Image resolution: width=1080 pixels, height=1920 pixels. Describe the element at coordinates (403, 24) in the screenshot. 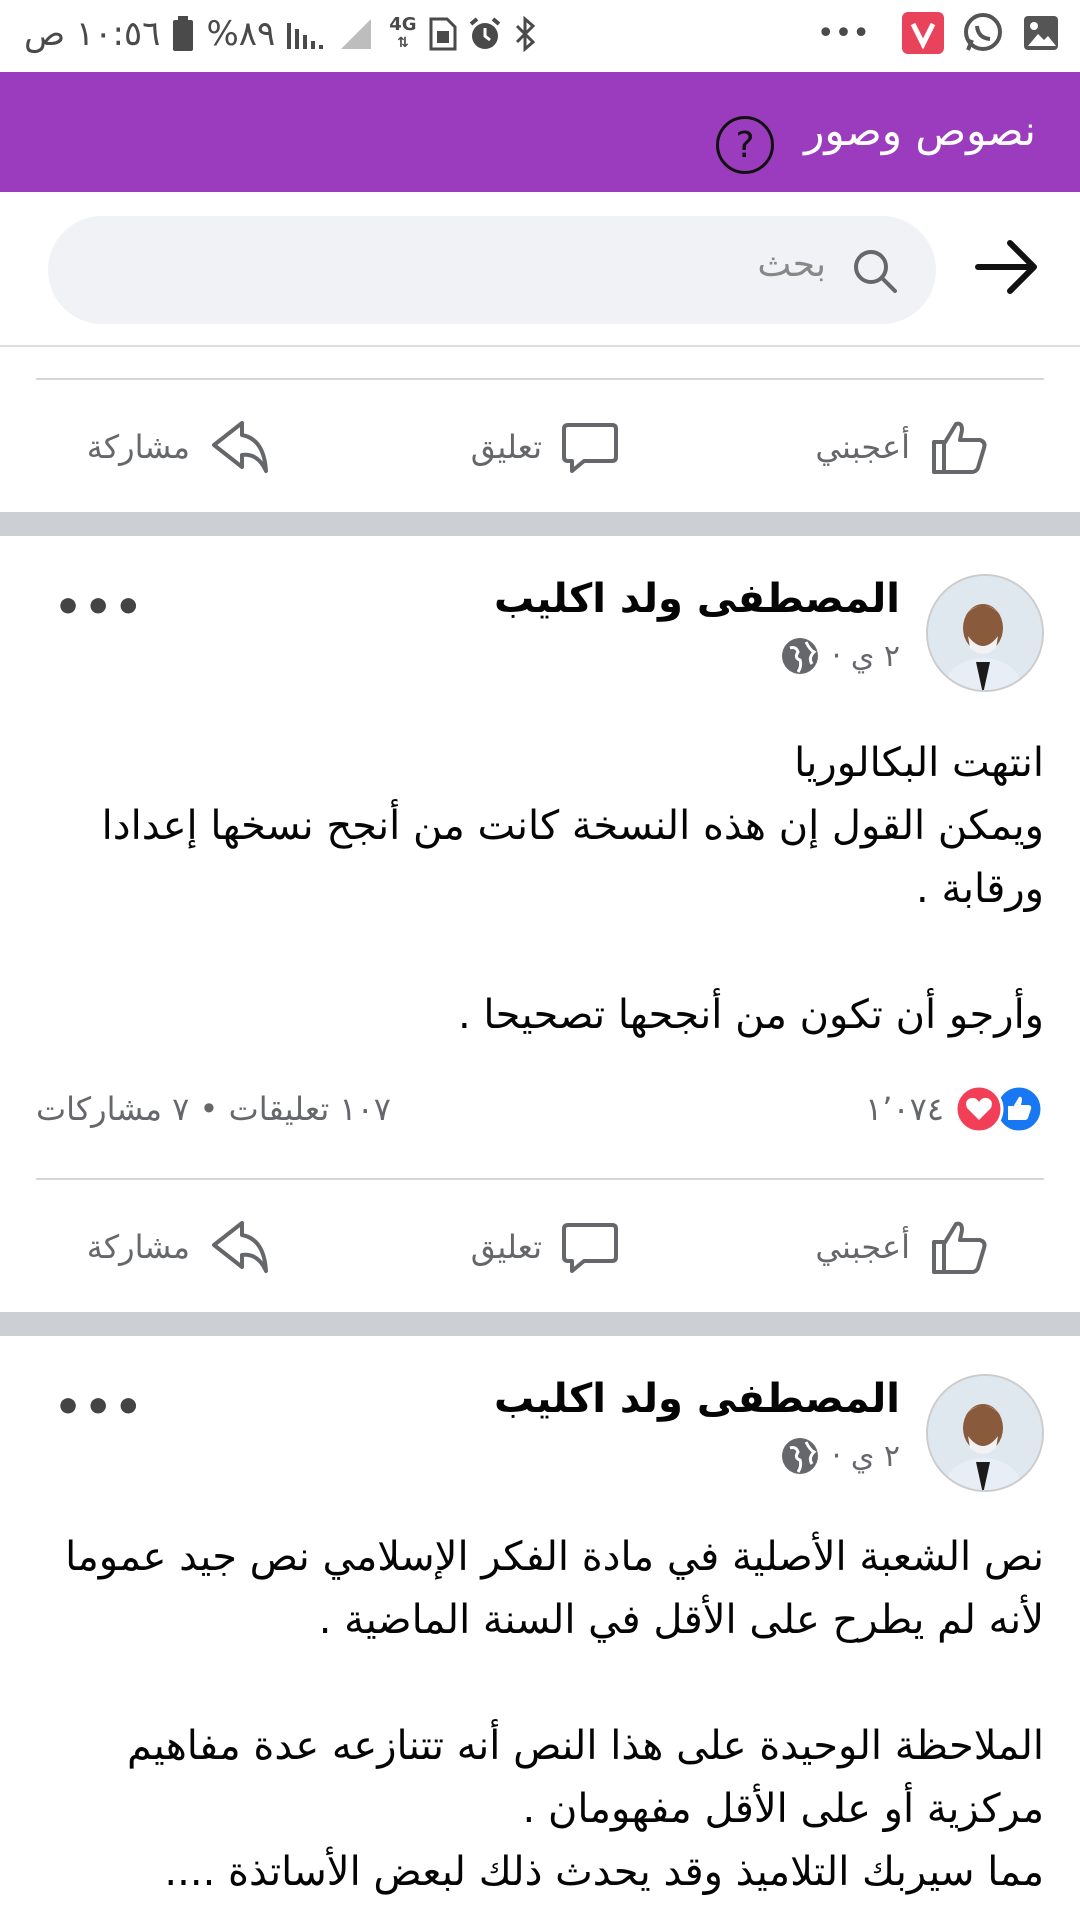

I see `network-label: 4G` at that location.